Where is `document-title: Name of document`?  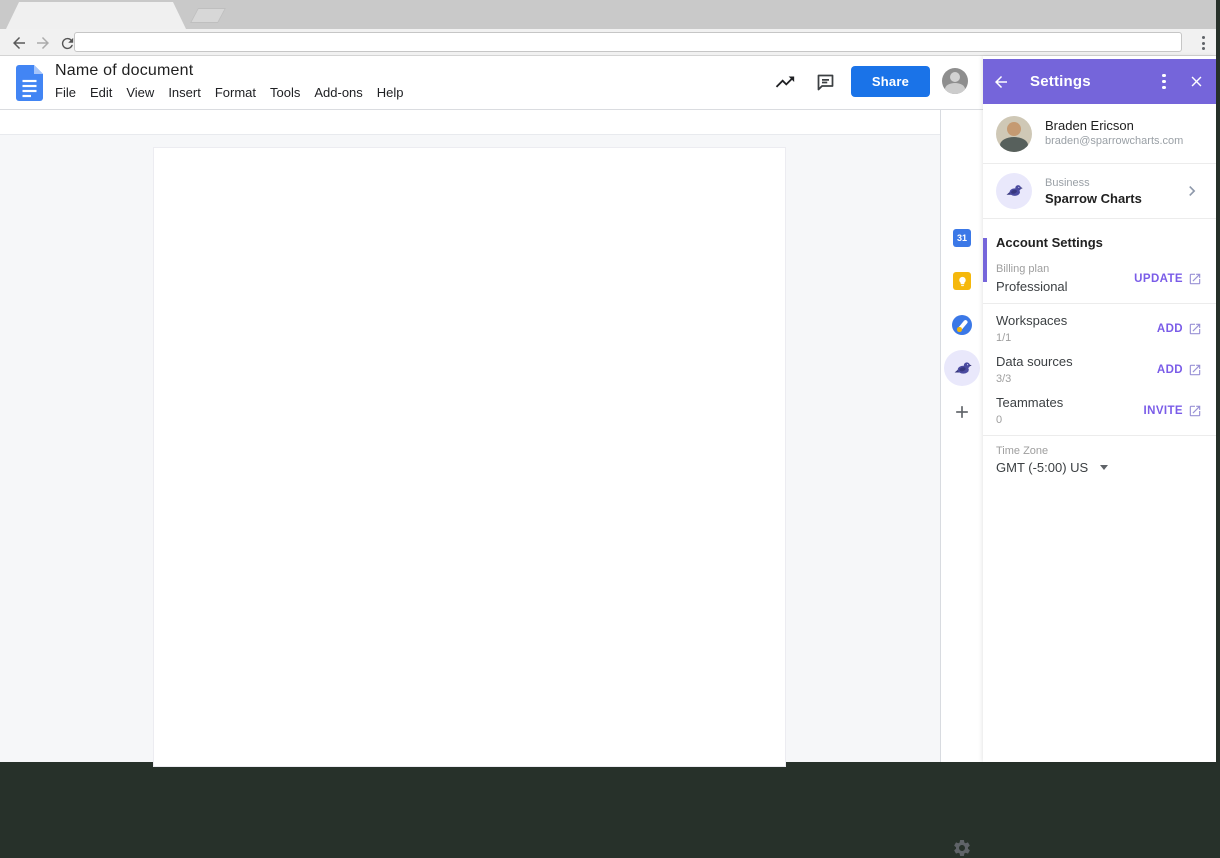 document-title: Name of document is located at coordinates (124, 71).